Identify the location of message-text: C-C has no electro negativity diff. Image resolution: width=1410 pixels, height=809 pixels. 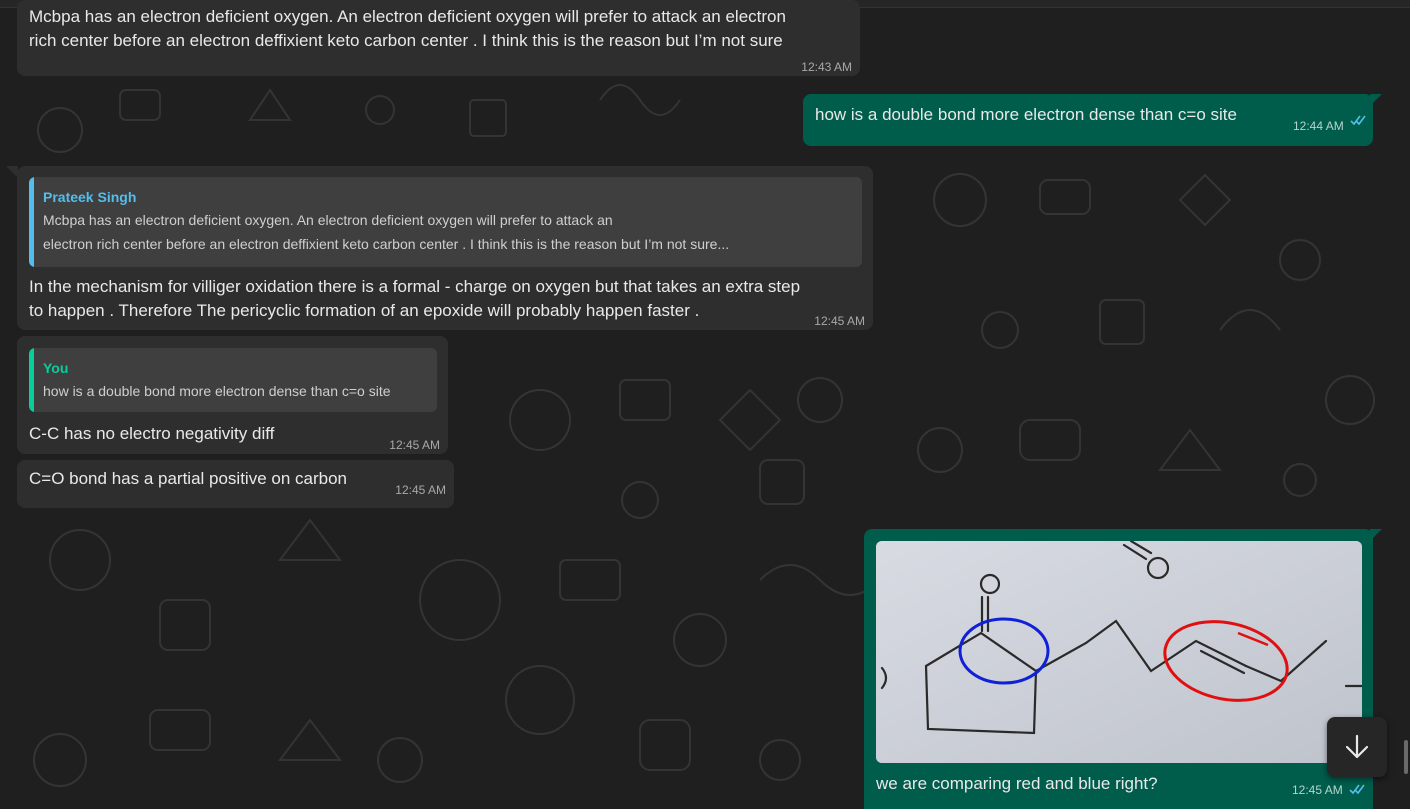
(152, 433).